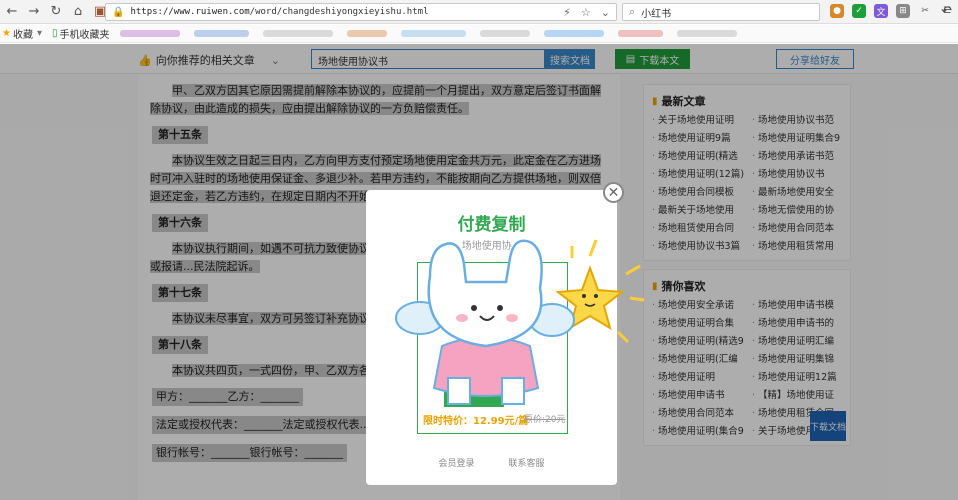  What do you see at coordinates (881, 11) in the screenshot?
I see `translate-icon: 文` at bounding box center [881, 11].